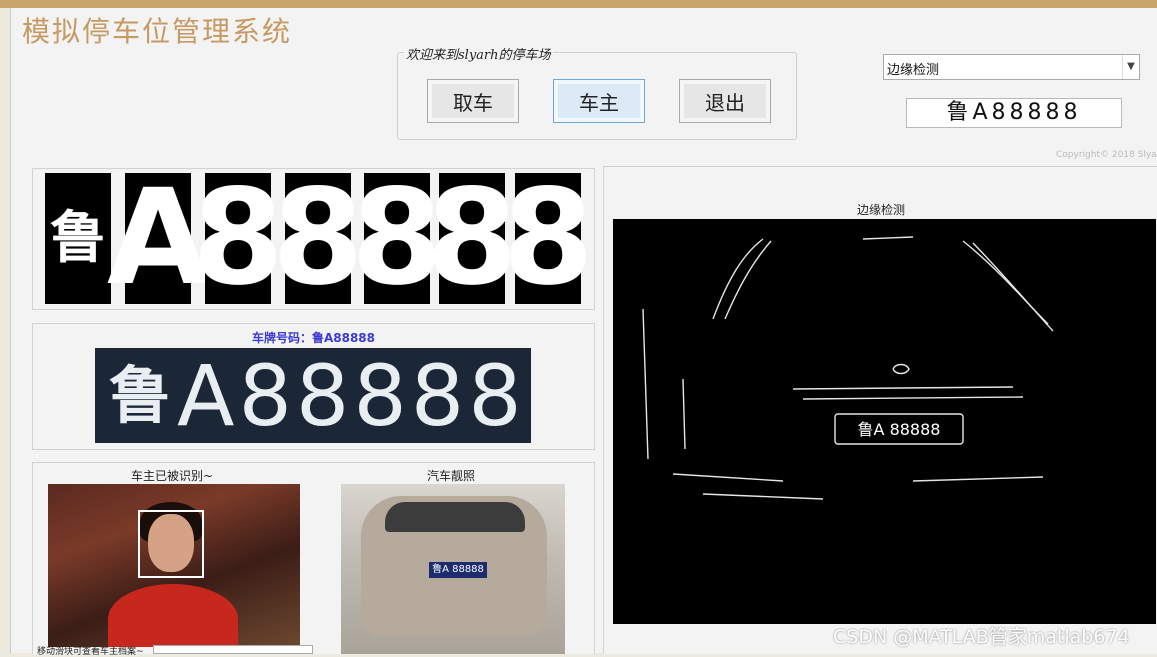 The image size is (1157, 657). Describe the element at coordinates (913, 70) in the screenshot. I see `method-select-value: 边缘检测` at that location.